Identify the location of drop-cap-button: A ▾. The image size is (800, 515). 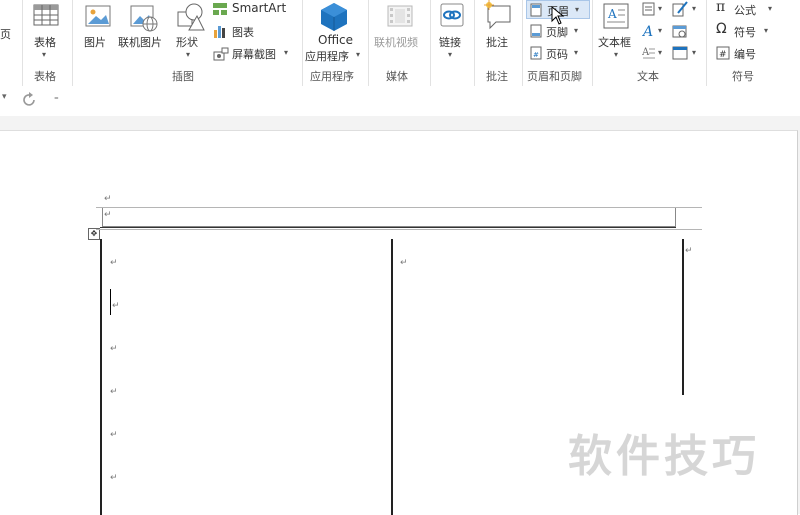
(654, 53).